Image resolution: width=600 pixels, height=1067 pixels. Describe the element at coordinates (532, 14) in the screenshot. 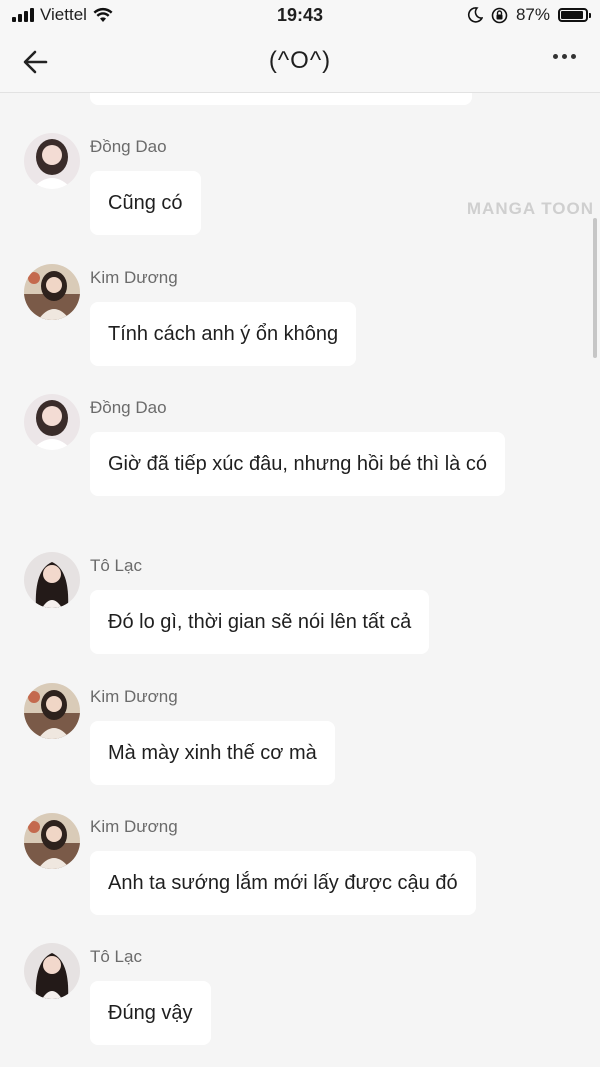

I see `battery-percent: 87%` at that location.